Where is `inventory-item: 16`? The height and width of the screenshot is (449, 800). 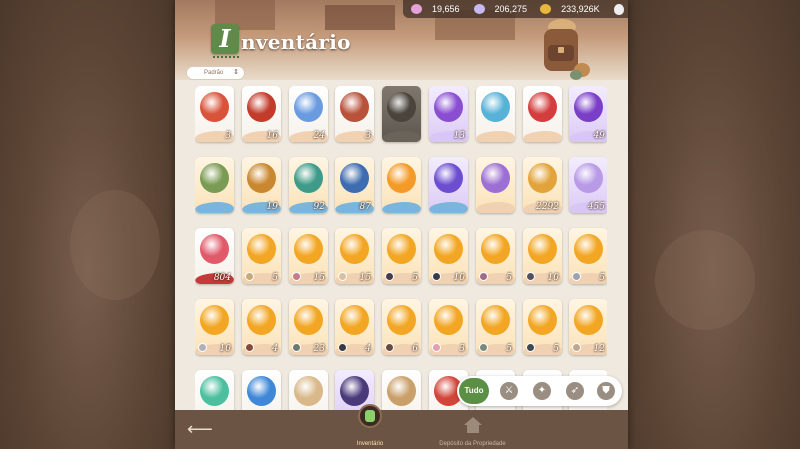 inventory-item: 16 is located at coordinates (261, 114).